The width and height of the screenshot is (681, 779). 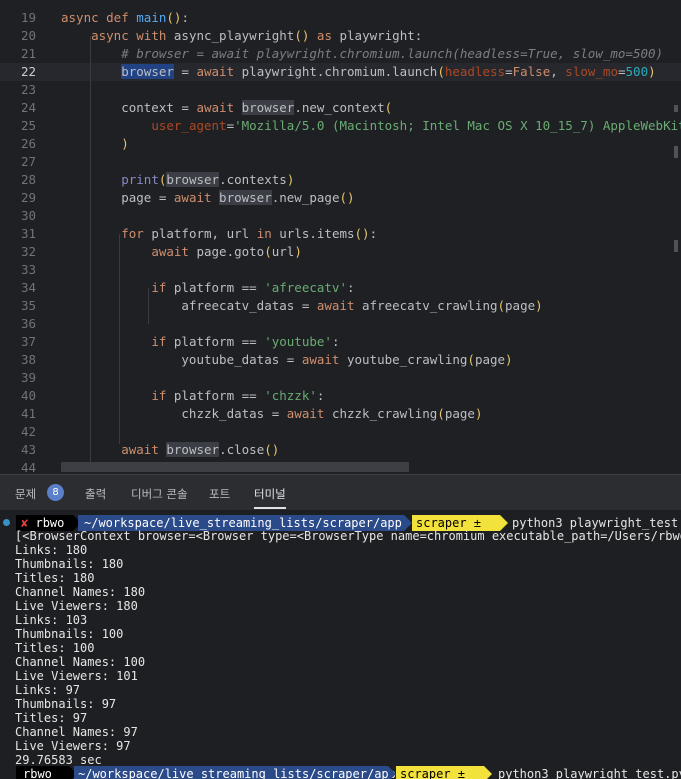 What do you see at coordinates (208, 198) in the screenshot?
I see `code-text: page = await browser.new_page()` at bounding box center [208, 198].